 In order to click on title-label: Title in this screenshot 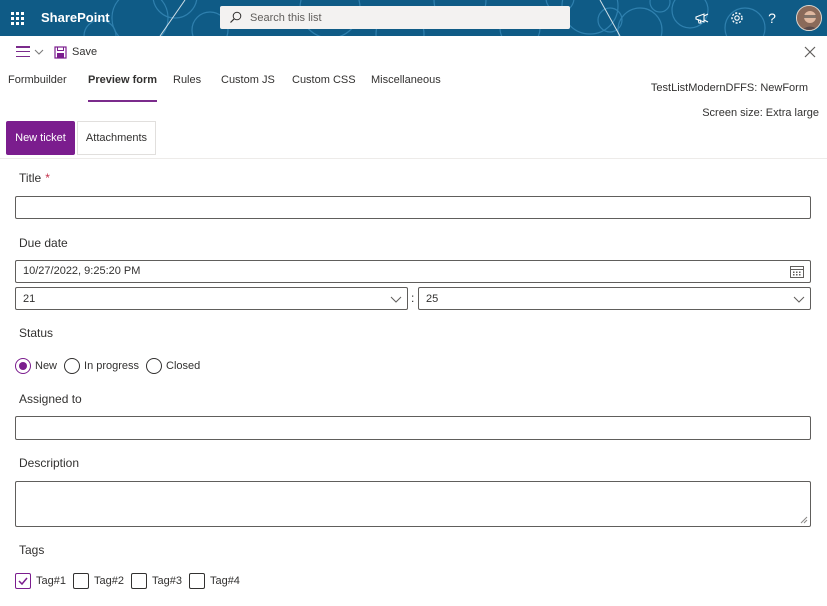, I will do `click(30, 178)`.